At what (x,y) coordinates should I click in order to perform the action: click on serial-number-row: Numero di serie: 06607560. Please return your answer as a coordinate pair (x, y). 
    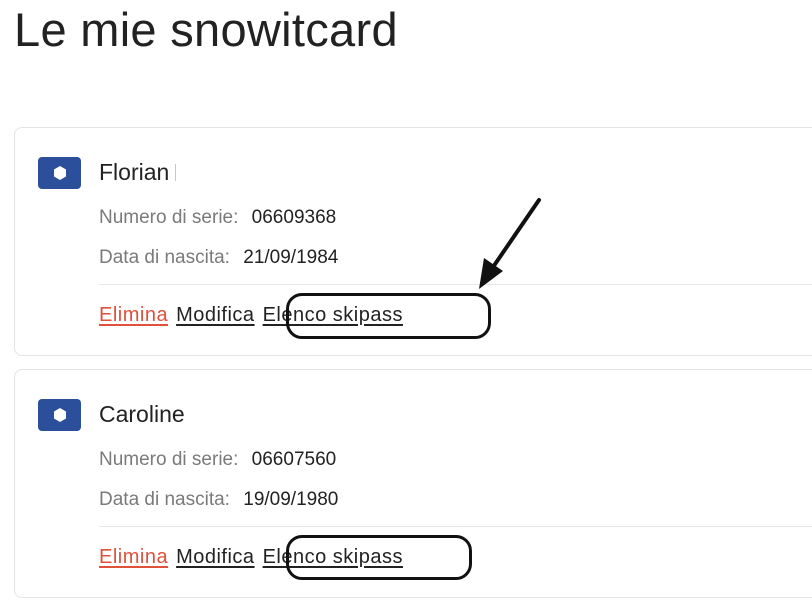
    Looking at the image, I should click on (217, 460).